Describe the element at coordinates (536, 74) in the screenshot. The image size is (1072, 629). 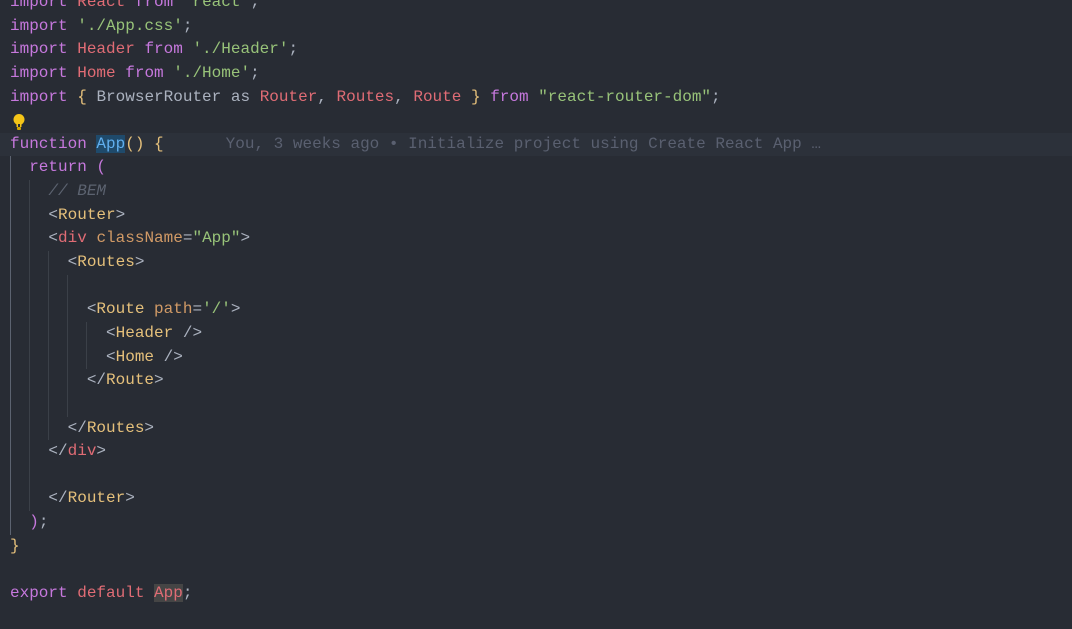
I see `code-line-import-home: import Home from './Home';` at that location.